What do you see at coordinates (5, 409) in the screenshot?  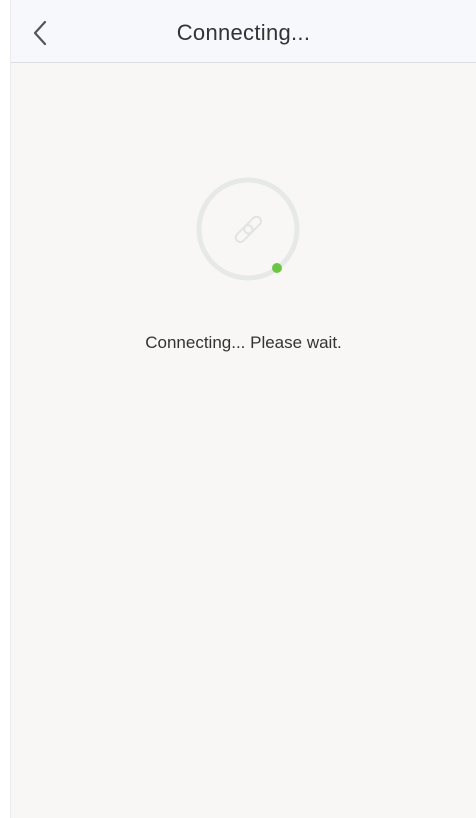 I see `left-edge-strip` at bounding box center [5, 409].